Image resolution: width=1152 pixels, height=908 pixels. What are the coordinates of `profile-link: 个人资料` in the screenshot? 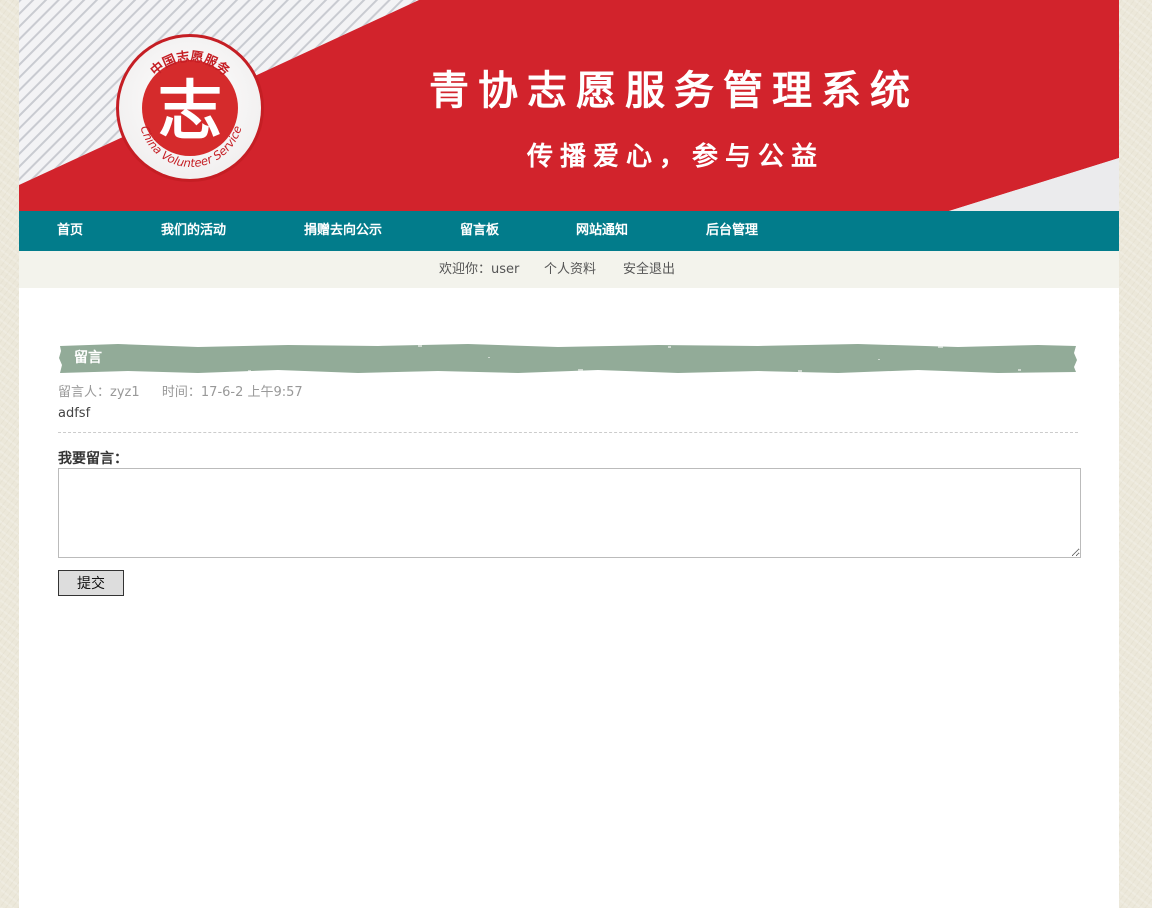 It's located at (570, 269).